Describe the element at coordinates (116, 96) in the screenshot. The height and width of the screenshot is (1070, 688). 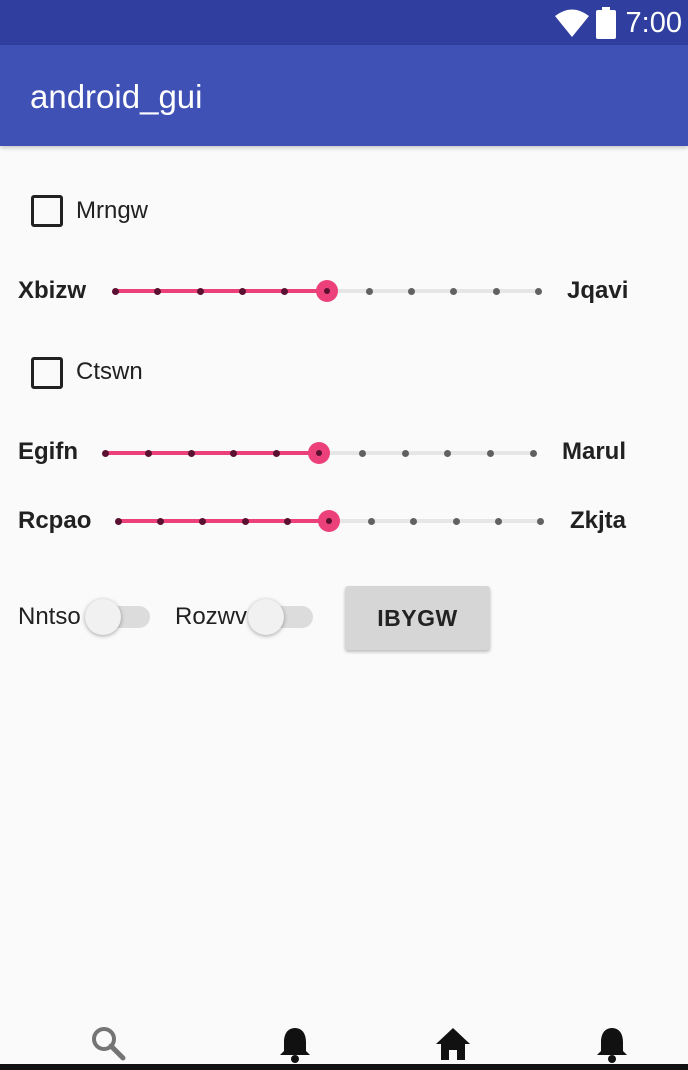
I see `app-title: android_gui` at that location.